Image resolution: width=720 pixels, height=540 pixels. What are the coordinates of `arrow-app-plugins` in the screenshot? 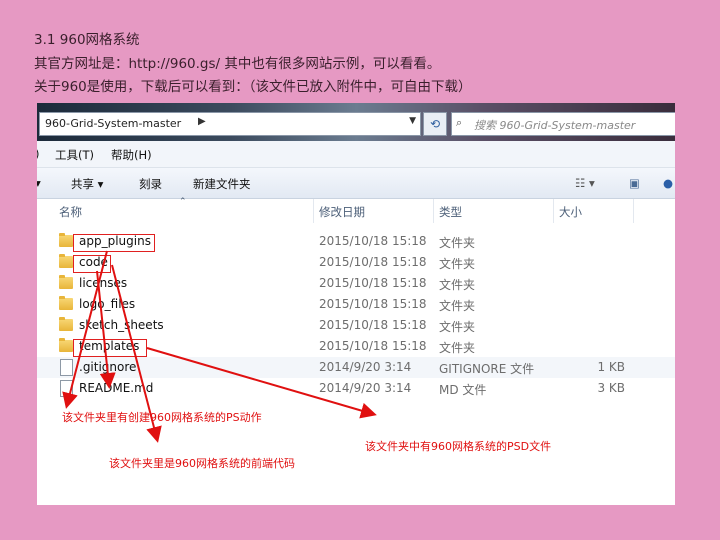 It's located at (85, 329).